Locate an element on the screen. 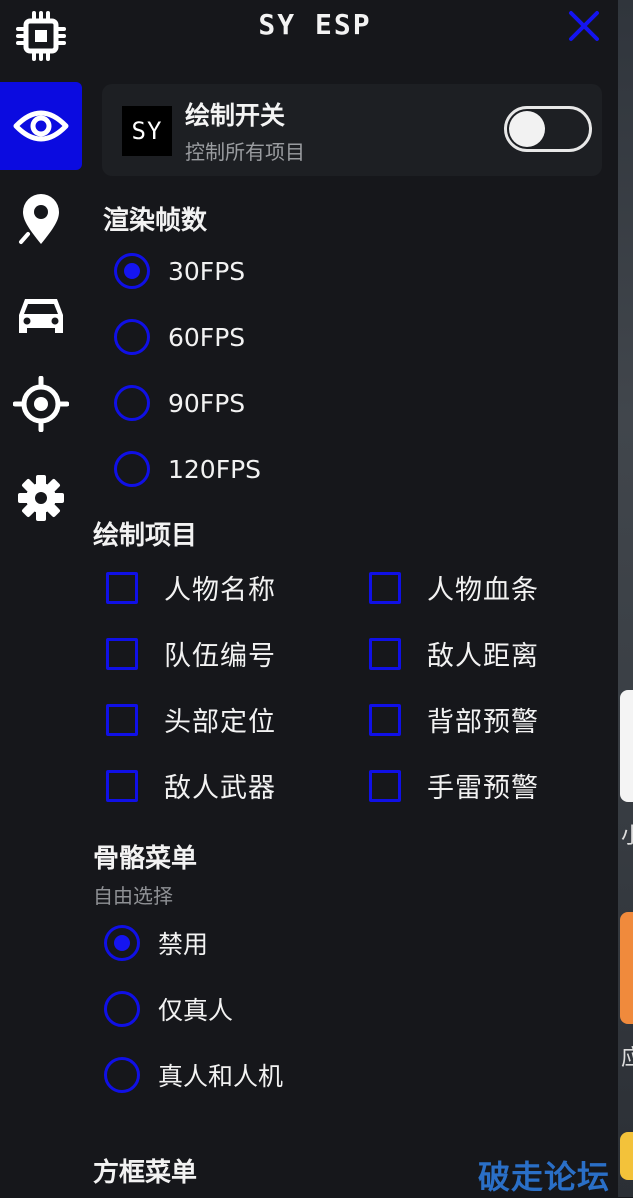  radio-label: 30FPS is located at coordinates (207, 271).